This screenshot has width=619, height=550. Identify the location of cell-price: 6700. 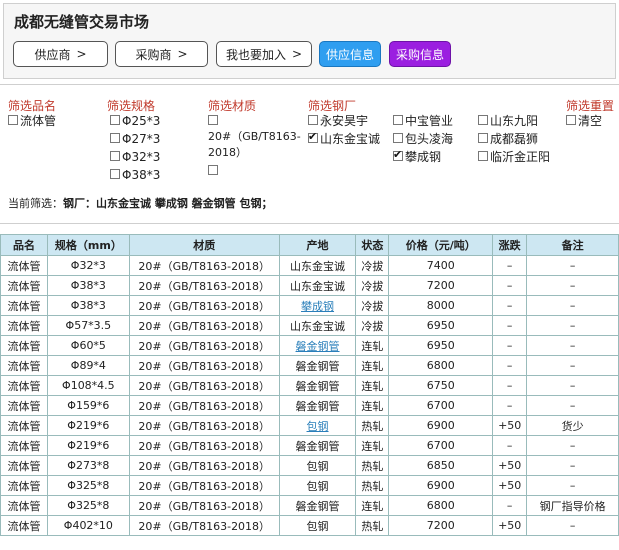
(441, 445).